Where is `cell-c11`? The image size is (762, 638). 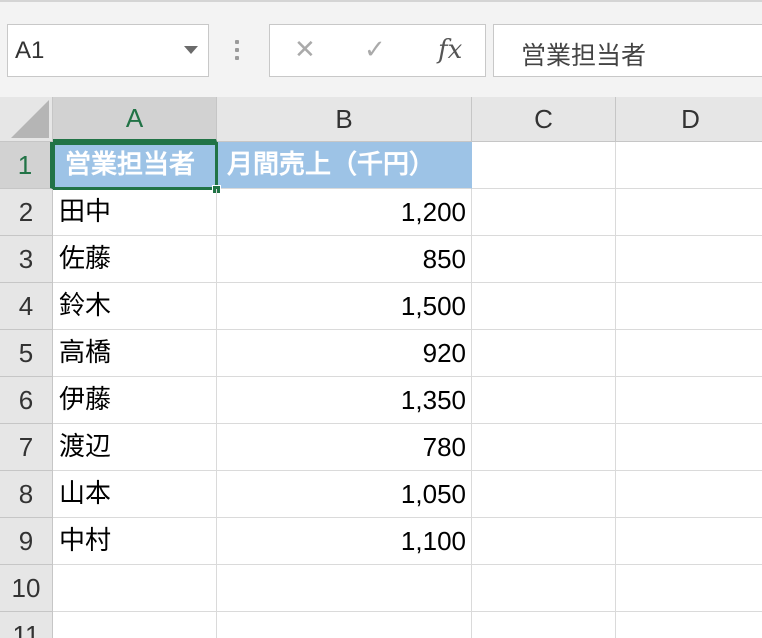 cell-c11 is located at coordinates (544, 625).